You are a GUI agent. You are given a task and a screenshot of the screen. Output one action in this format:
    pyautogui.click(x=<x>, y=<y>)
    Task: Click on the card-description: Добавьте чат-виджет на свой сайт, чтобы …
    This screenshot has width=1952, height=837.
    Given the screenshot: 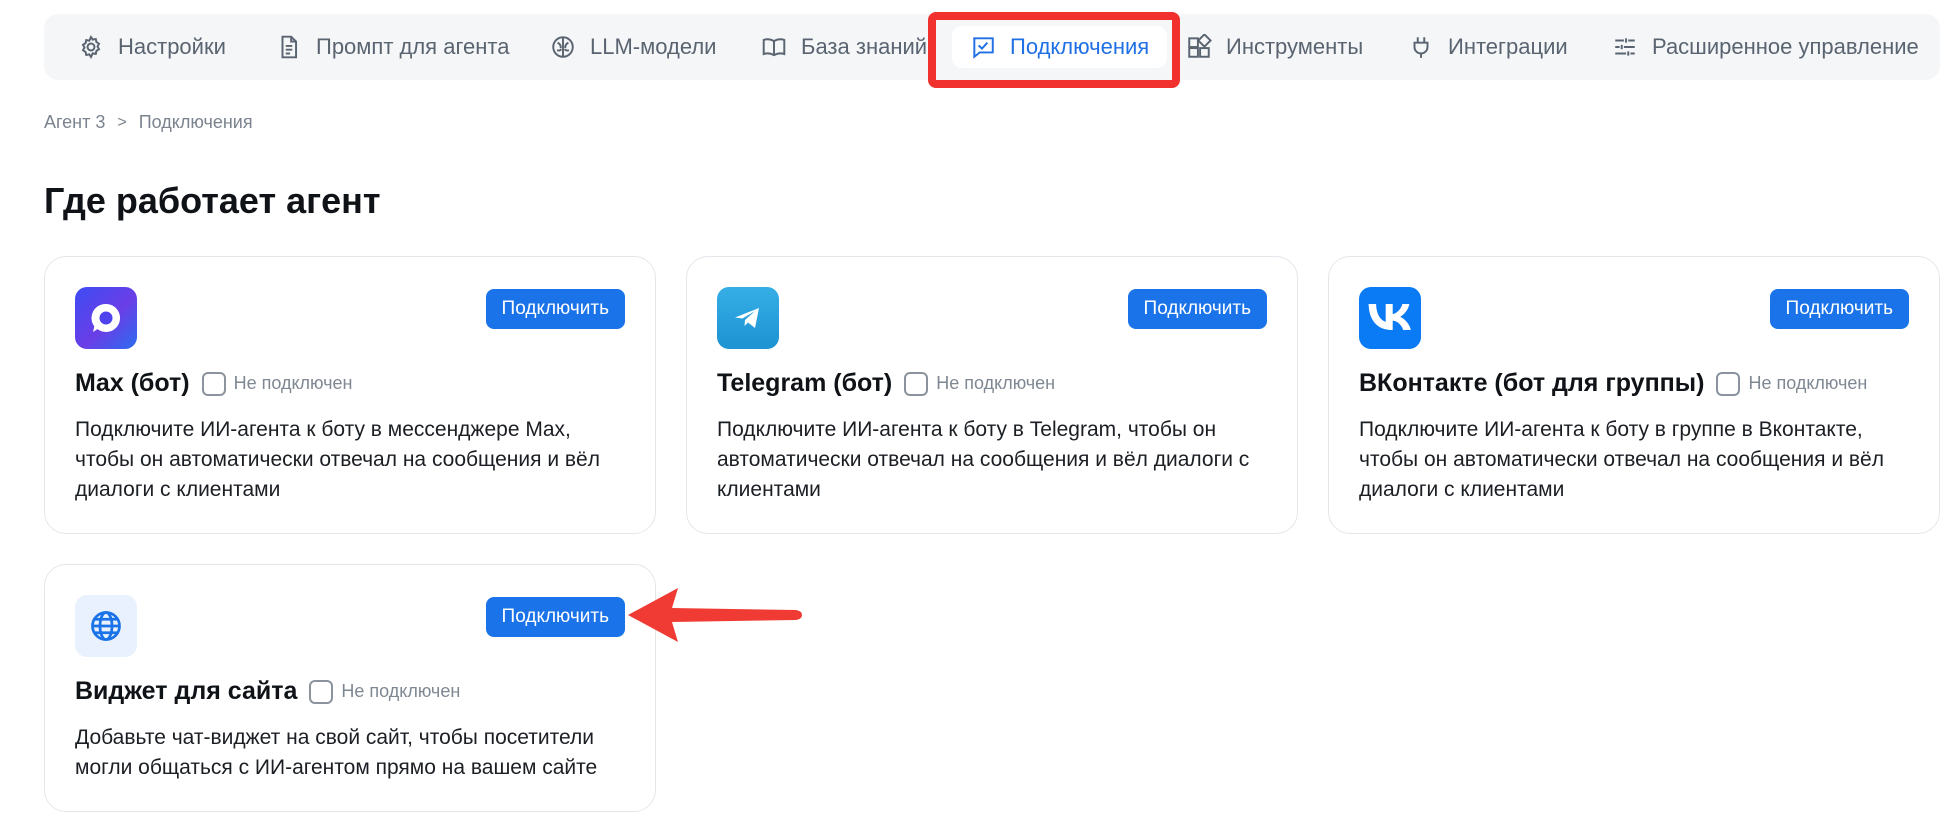 What is the action you would take?
    pyautogui.click(x=336, y=752)
    